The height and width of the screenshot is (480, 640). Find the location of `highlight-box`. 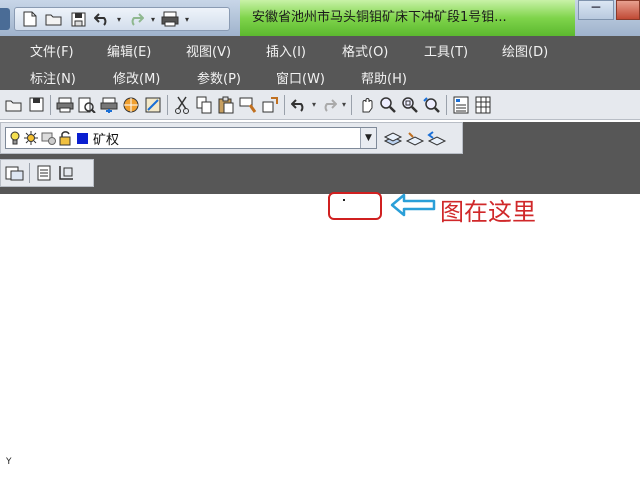

highlight-box is located at coordinates (355, 206).